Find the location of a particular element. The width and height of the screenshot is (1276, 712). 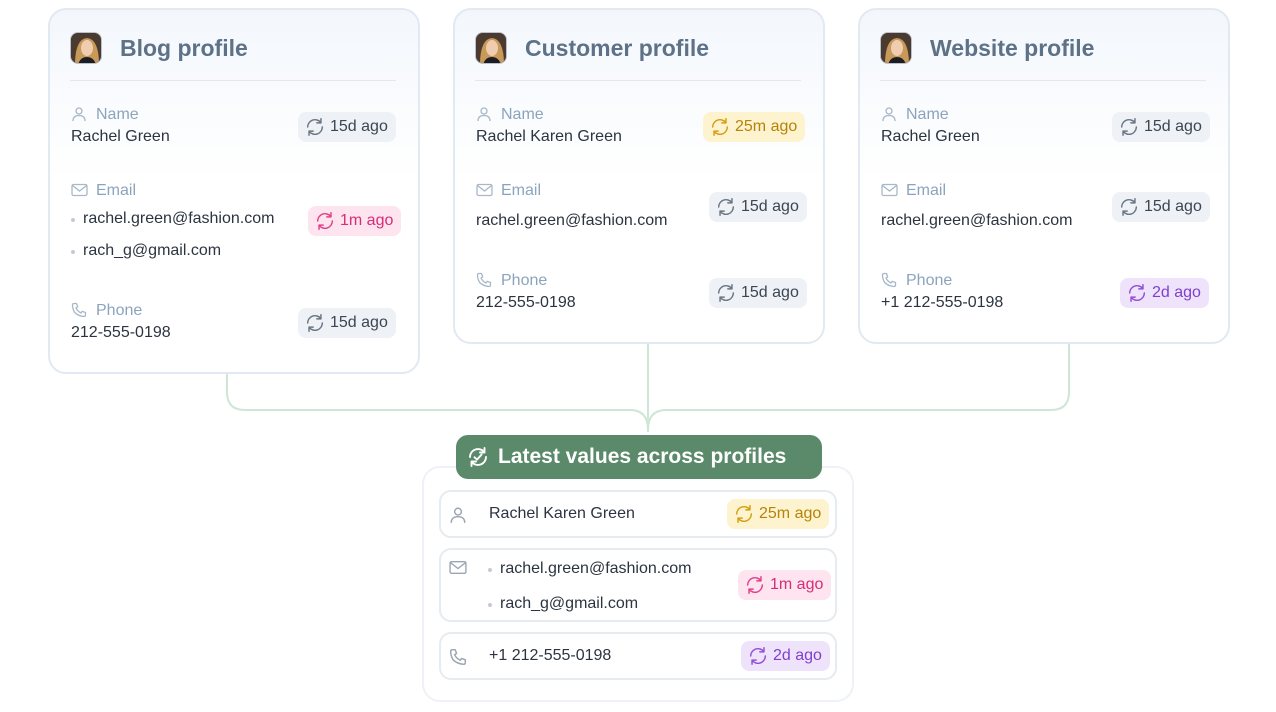

merged-name-row: Rachel Karen Green 25m ago is located at coordinates (638, 514).